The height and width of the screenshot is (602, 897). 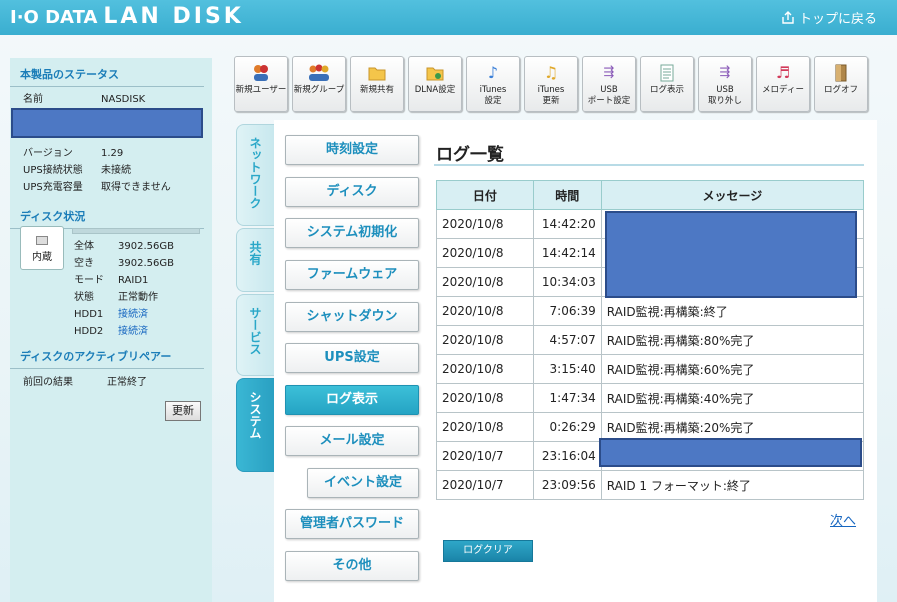 What do you see at coordinates (136, 187) in the screenshot?
I see `status-ups-cap-value: 取得できません` at bounding box center [136, 187].